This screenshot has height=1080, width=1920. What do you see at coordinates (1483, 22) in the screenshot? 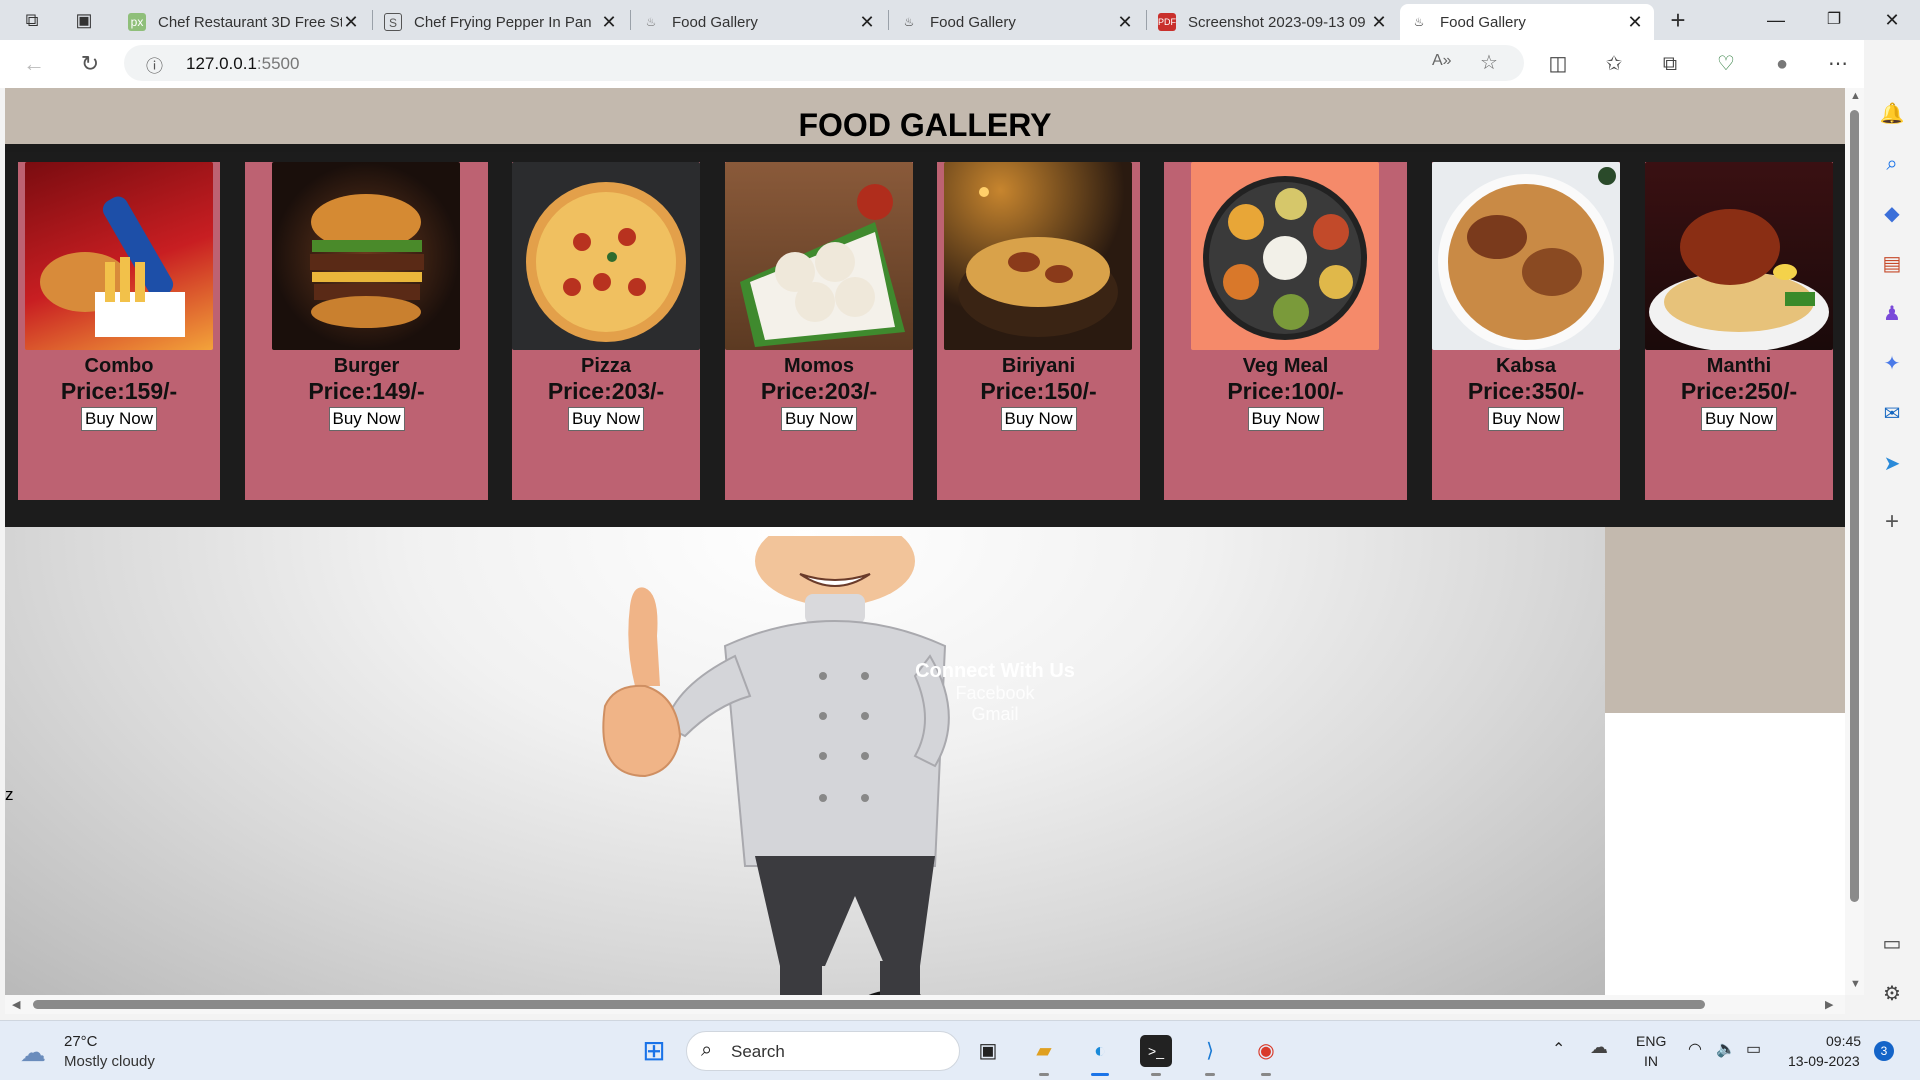
I see `tab-title: Food Gallery` at bounding box center [1483, 22].